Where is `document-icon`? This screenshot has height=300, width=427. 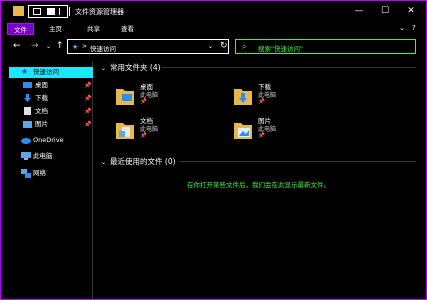
document-icon is located at coordinates (27, 111).